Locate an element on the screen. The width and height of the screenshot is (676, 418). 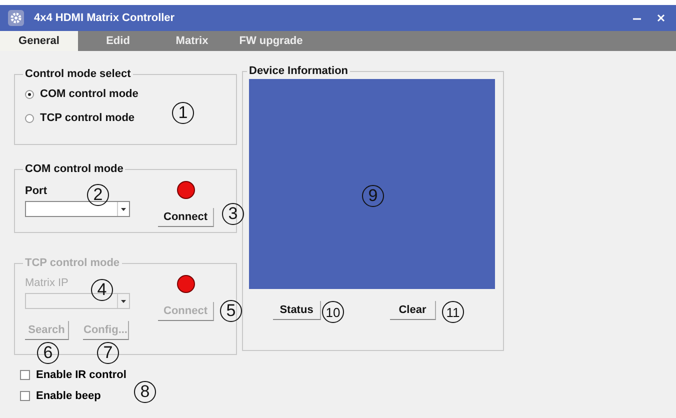
close-icon is located at coordinates (661, 18).